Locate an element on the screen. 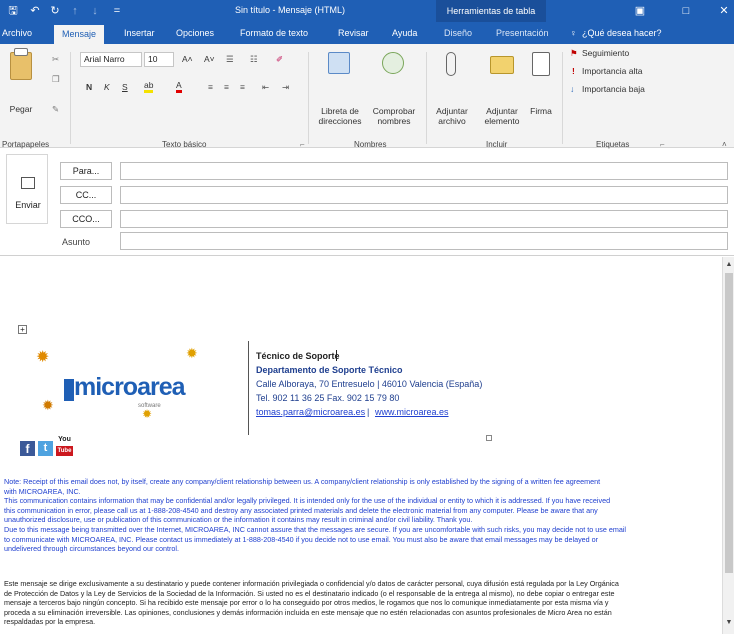 This screenshot has width=734, height=634. bullets-icon: ☰ is located at coordinates (230, 59).